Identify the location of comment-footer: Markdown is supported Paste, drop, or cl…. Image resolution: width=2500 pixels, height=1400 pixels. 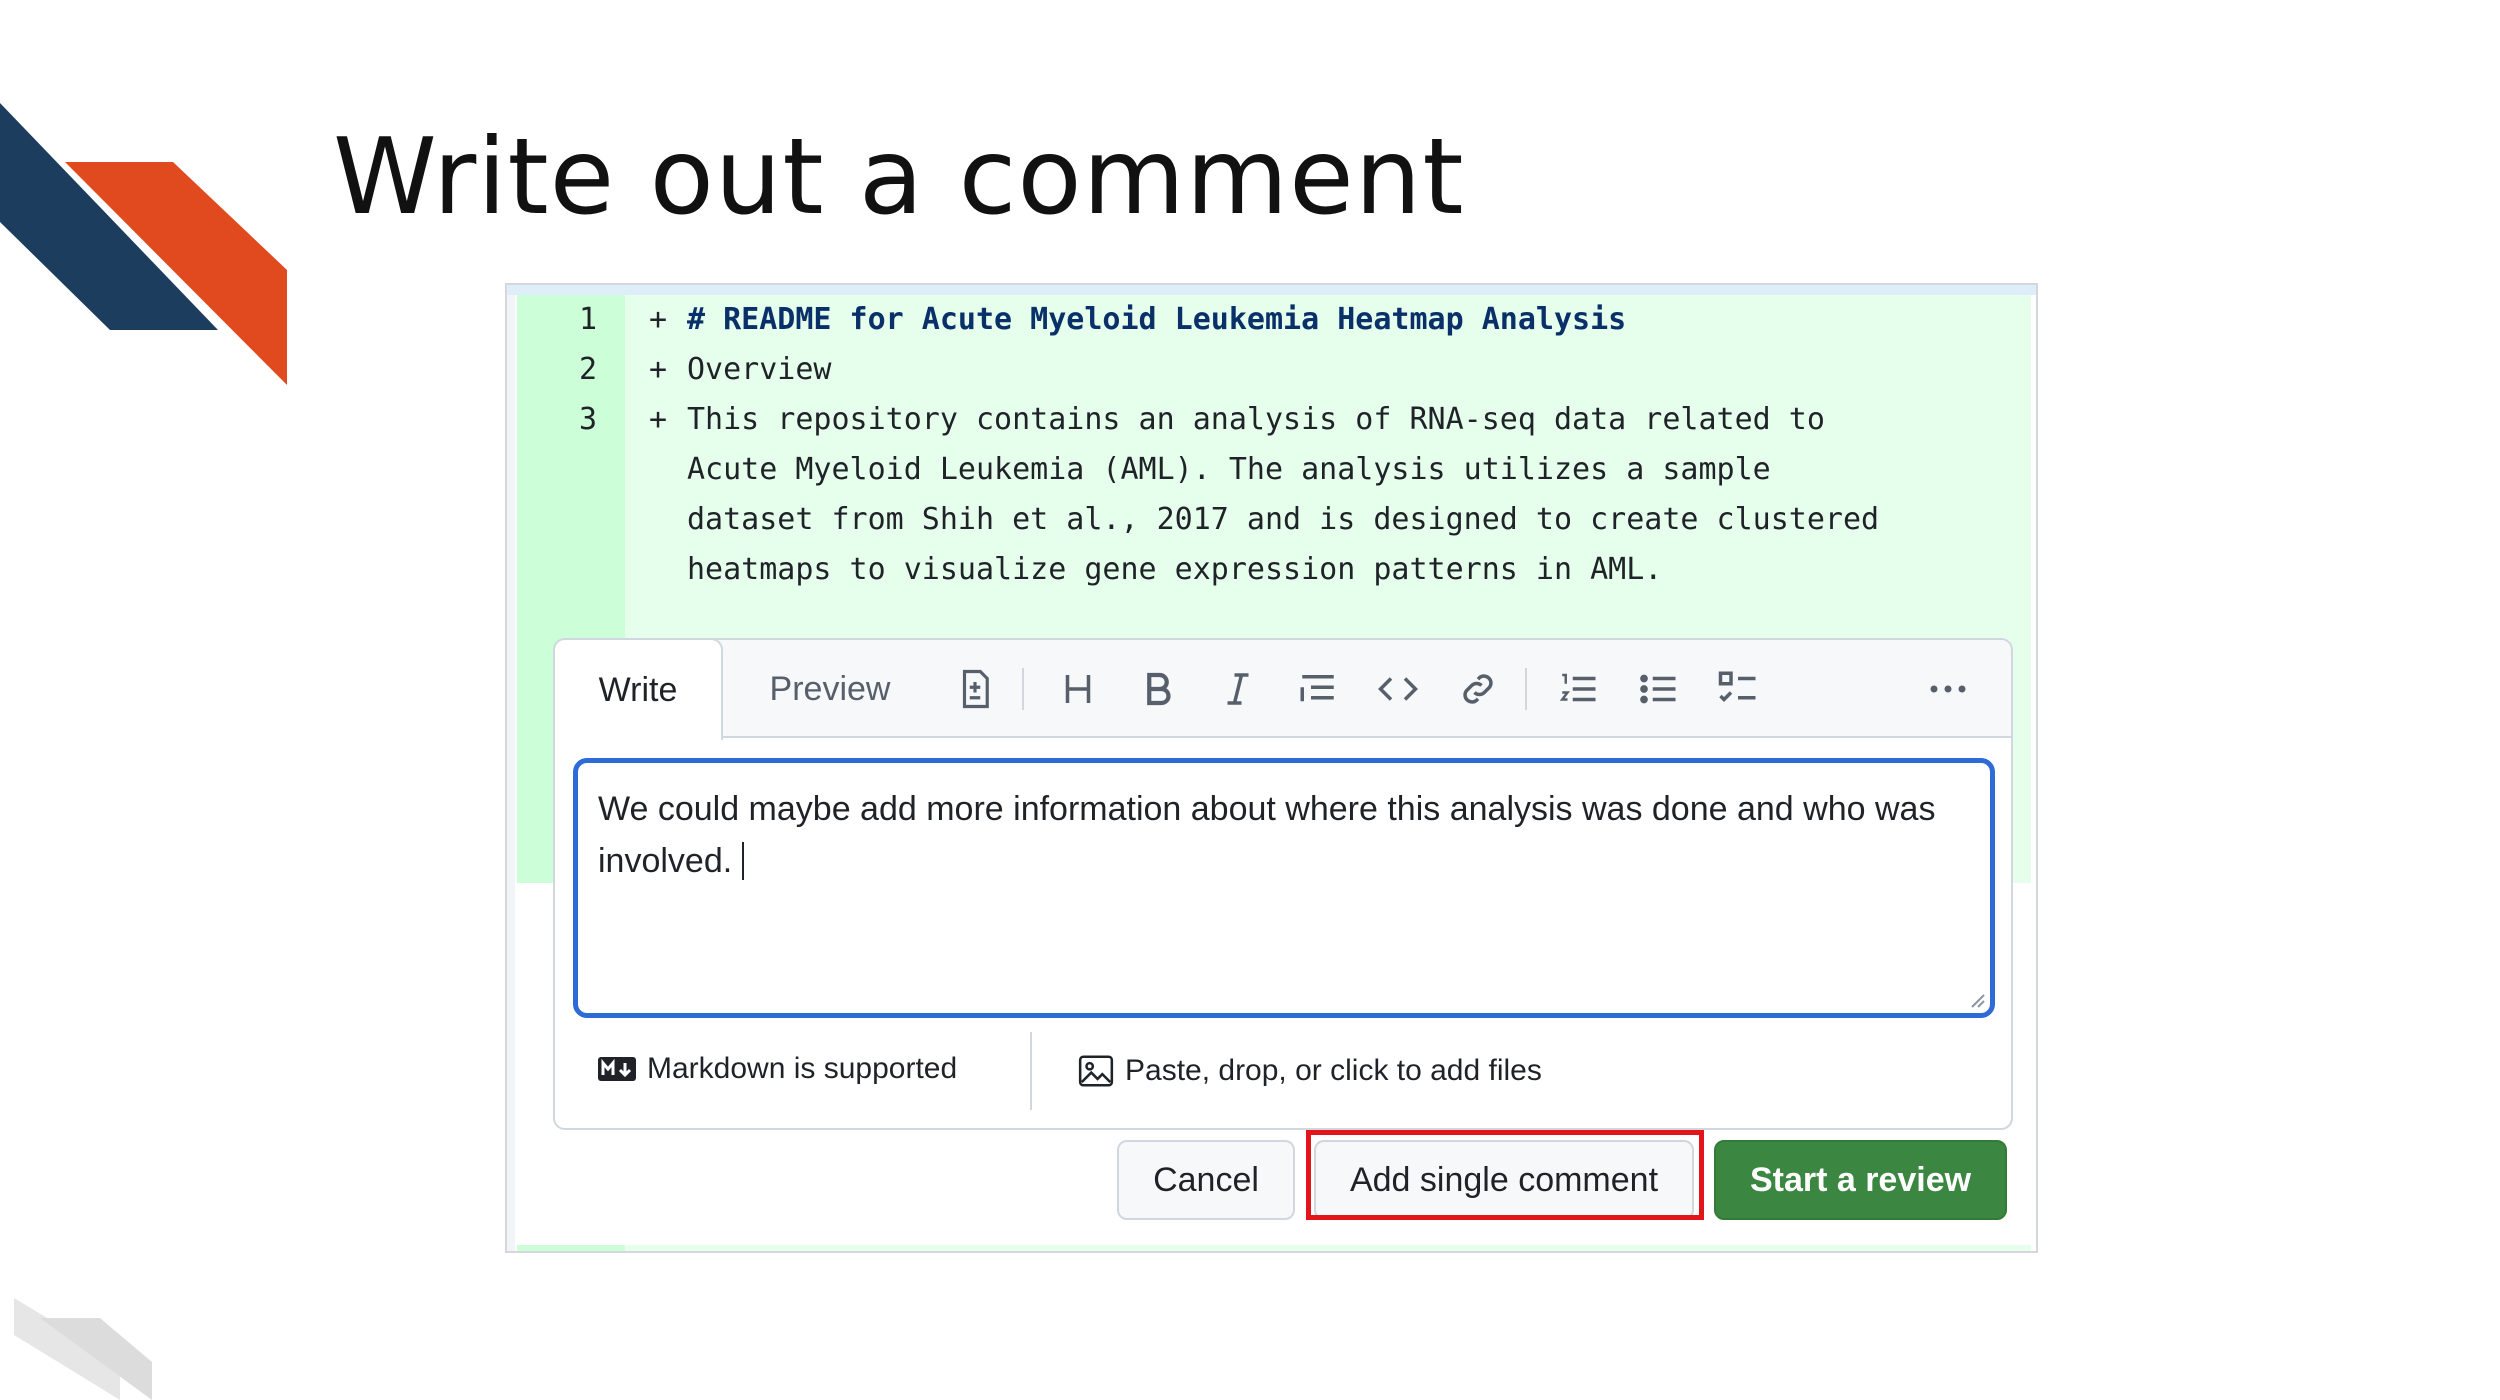
(1283, 1072).